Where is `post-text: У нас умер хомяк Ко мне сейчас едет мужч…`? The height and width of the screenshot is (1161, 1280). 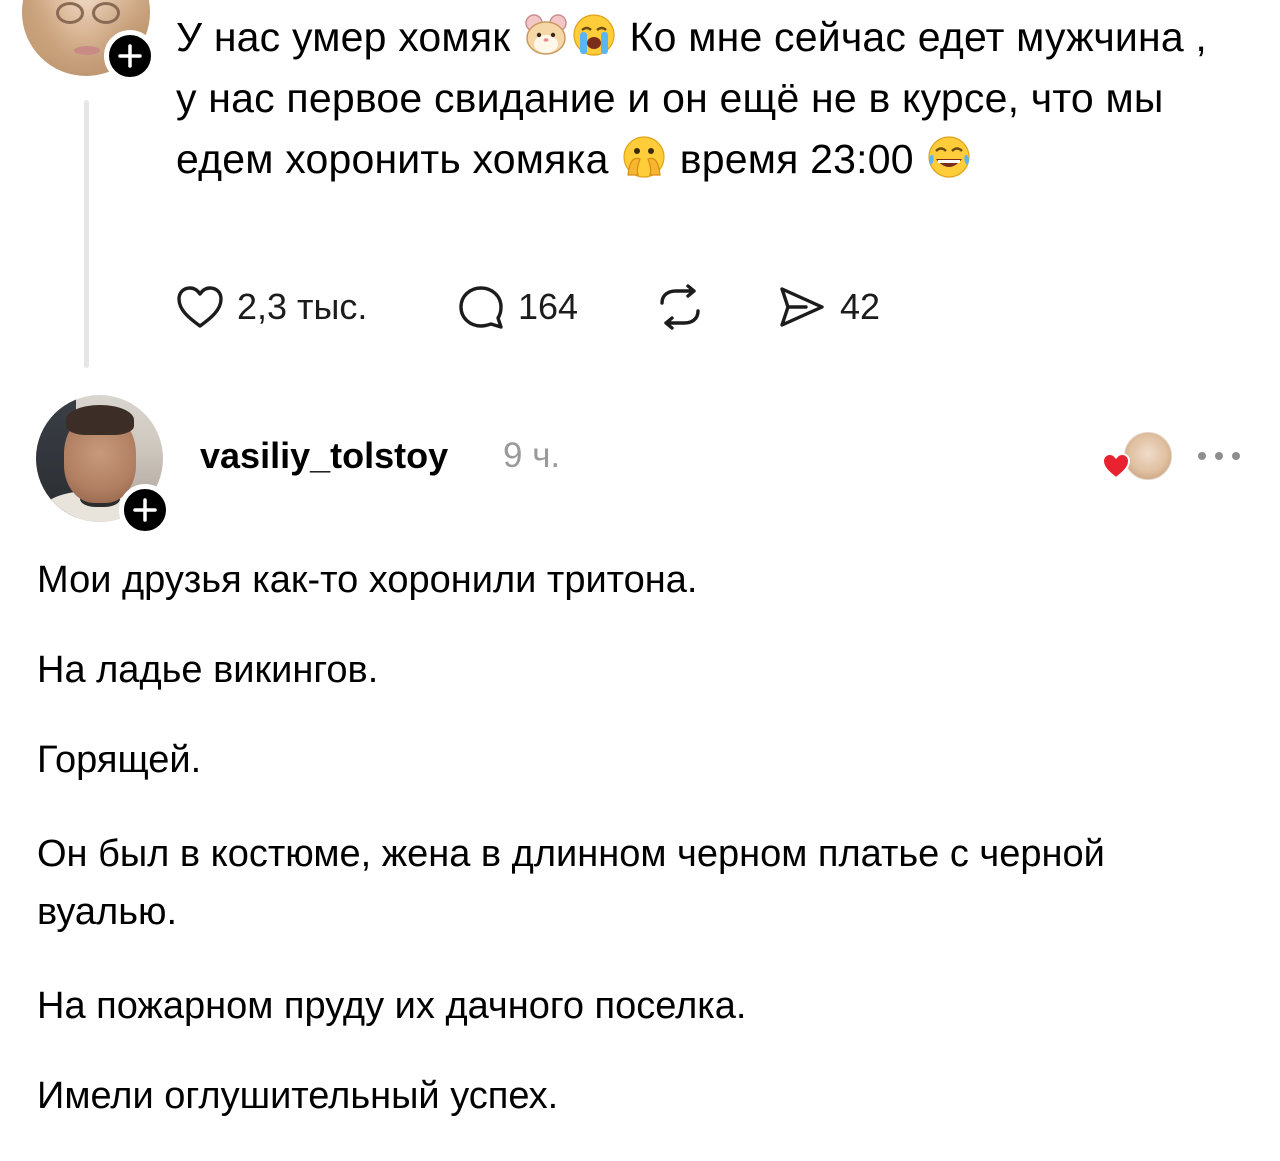 post-text: У нас умер хомяк Ко мне сейчас едет мужч… is located at coordinates (706, 98).